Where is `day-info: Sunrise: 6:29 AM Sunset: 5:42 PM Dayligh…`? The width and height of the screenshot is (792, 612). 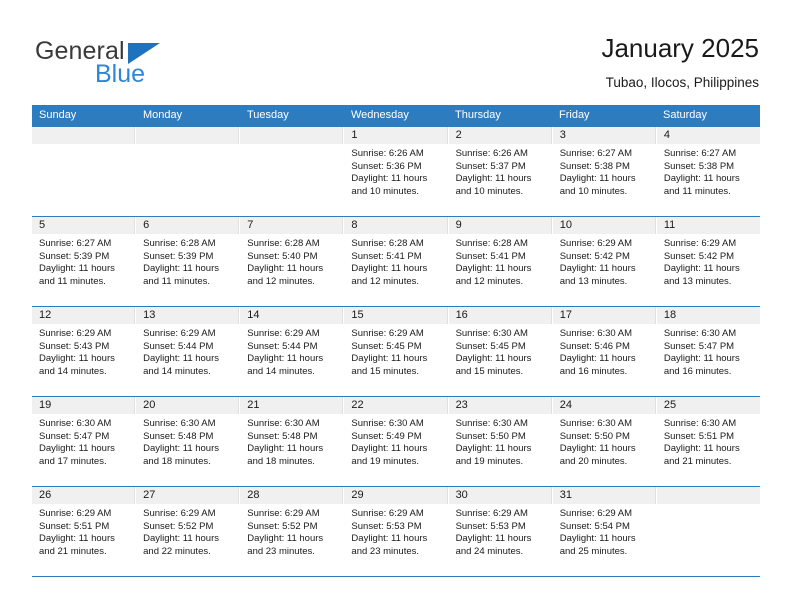
day-info: Sunrise: 6:29 AM Sunset: 5:42 PM Dayligh… is located at coordinates (708, 261).